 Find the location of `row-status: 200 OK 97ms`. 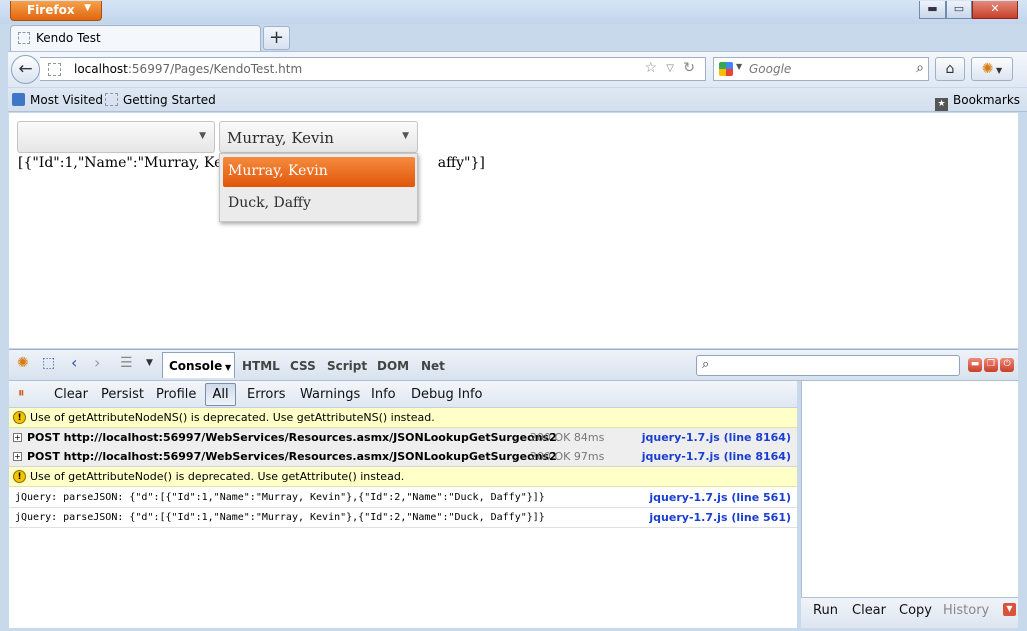

row-status: 200 OK 97ms is located at coordinates (567, 456).